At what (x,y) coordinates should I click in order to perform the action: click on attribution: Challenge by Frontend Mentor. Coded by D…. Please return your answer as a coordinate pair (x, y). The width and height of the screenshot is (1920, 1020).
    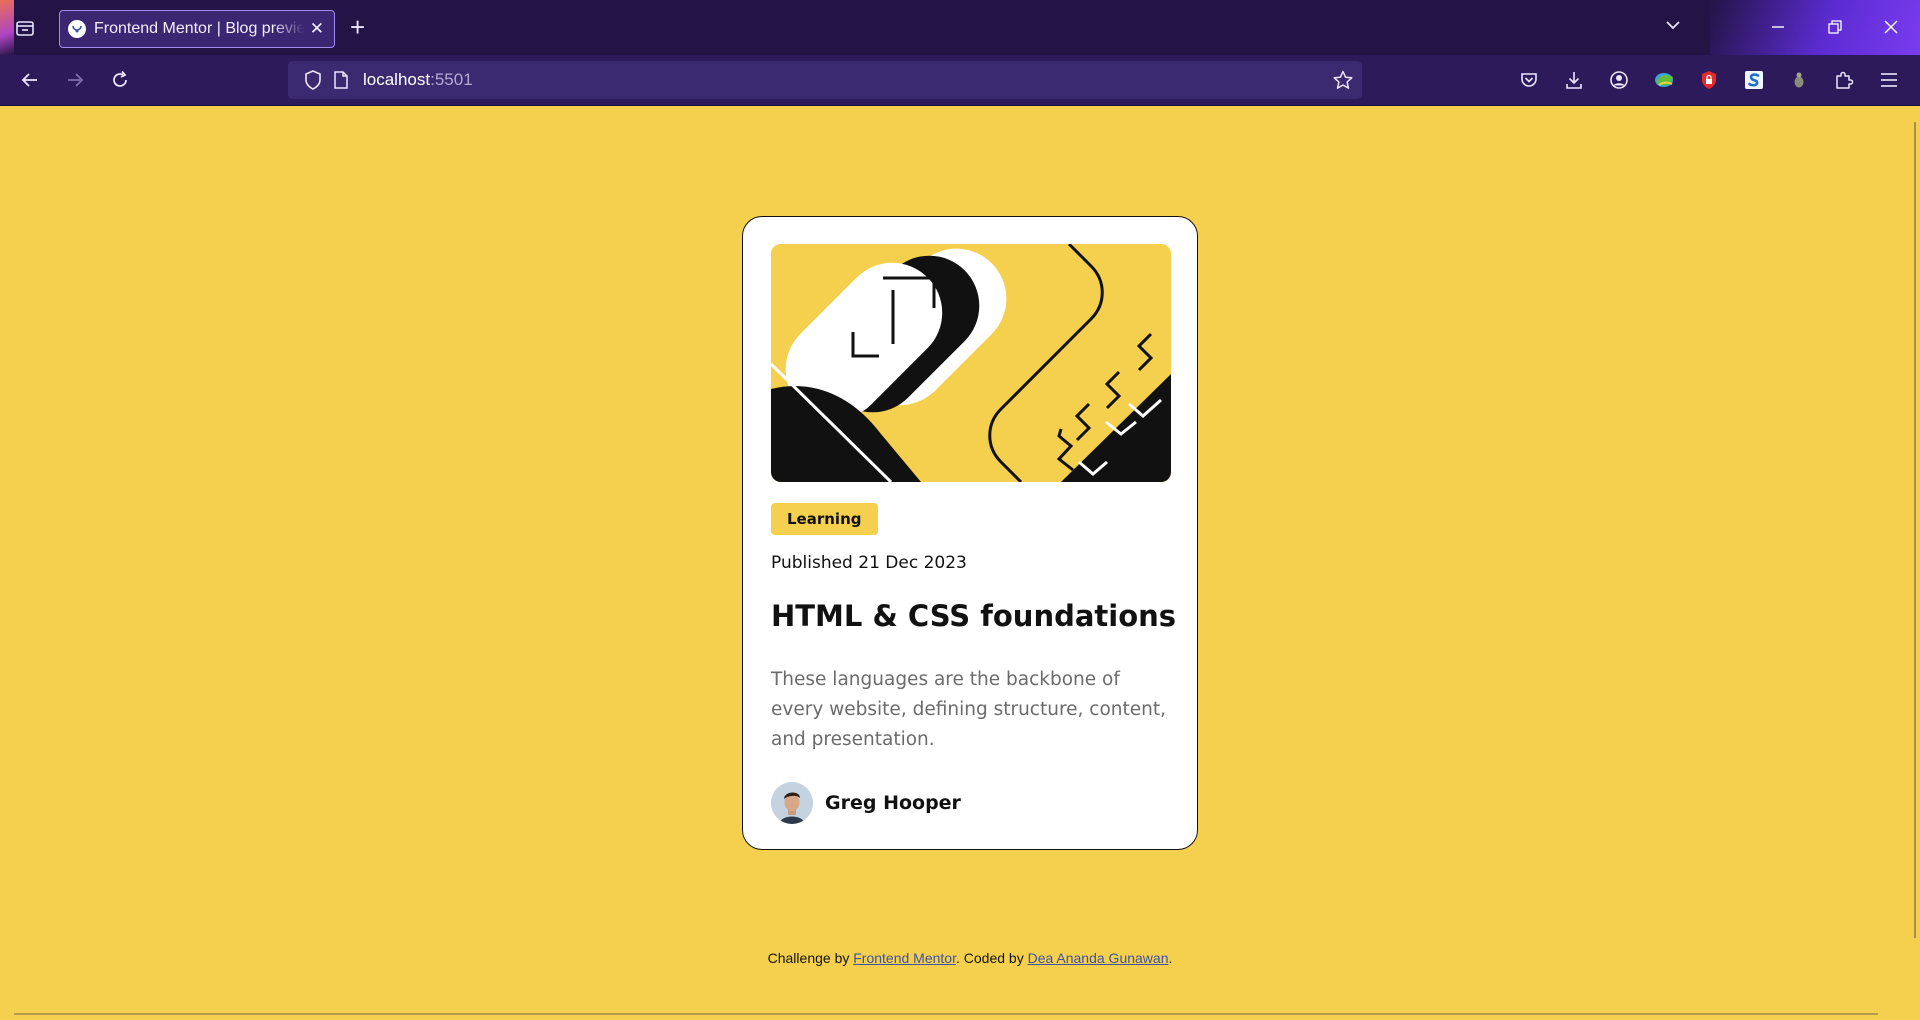
    Looking at the image, I should click on (960, 958).